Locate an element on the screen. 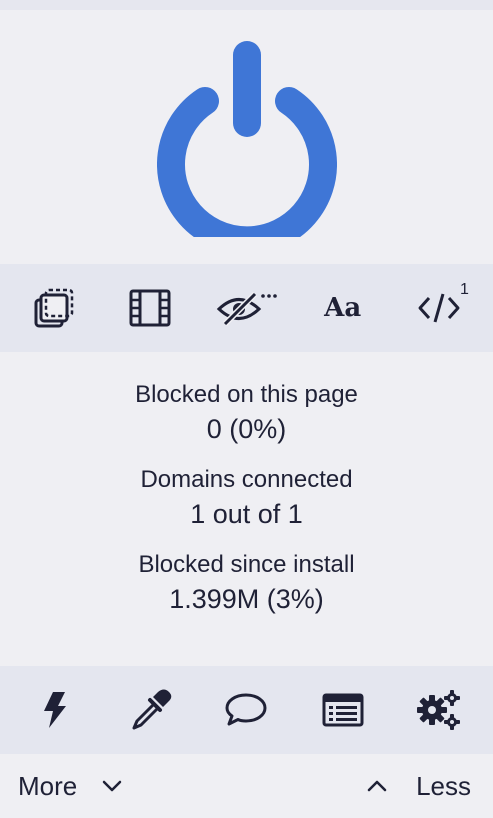 The height and width of the screenshot is (818, 493). power-button is located at coordinates (246, 137).